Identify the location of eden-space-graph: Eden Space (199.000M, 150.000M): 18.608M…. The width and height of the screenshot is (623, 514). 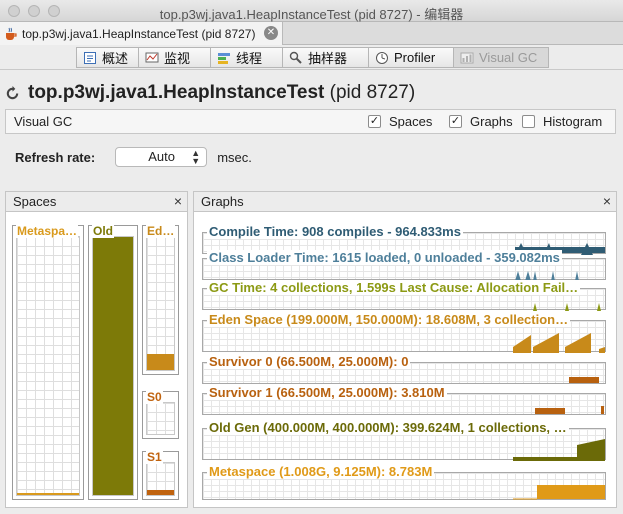
(404, 332).